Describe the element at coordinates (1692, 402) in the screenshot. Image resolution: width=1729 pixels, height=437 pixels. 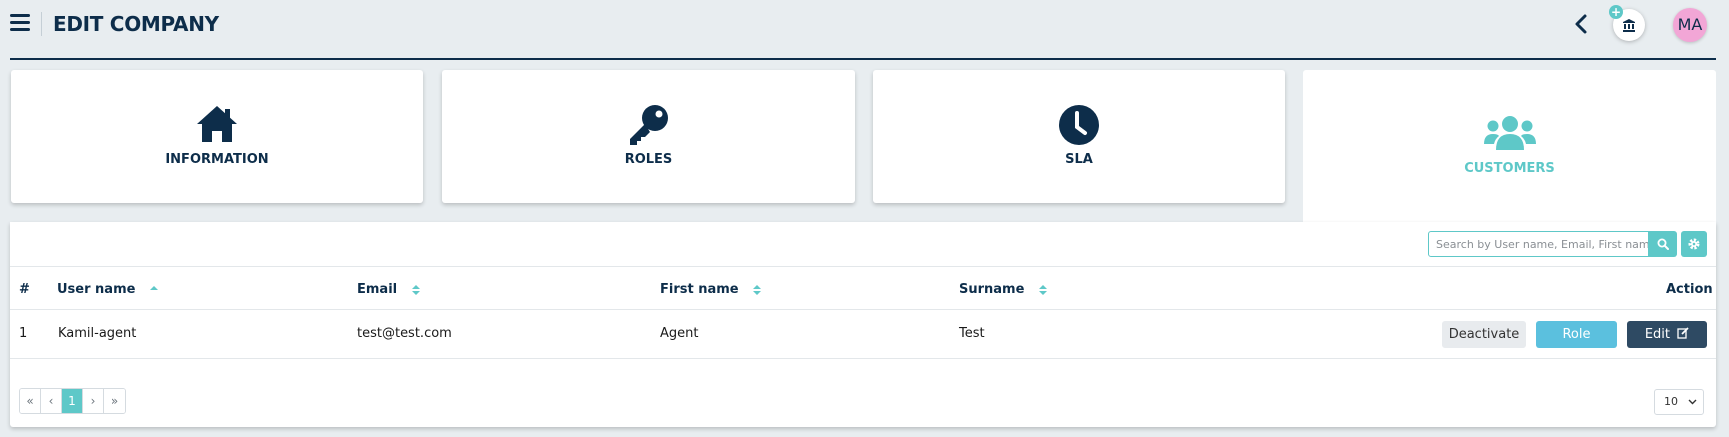
I see `chevron-down-icon` at that location.